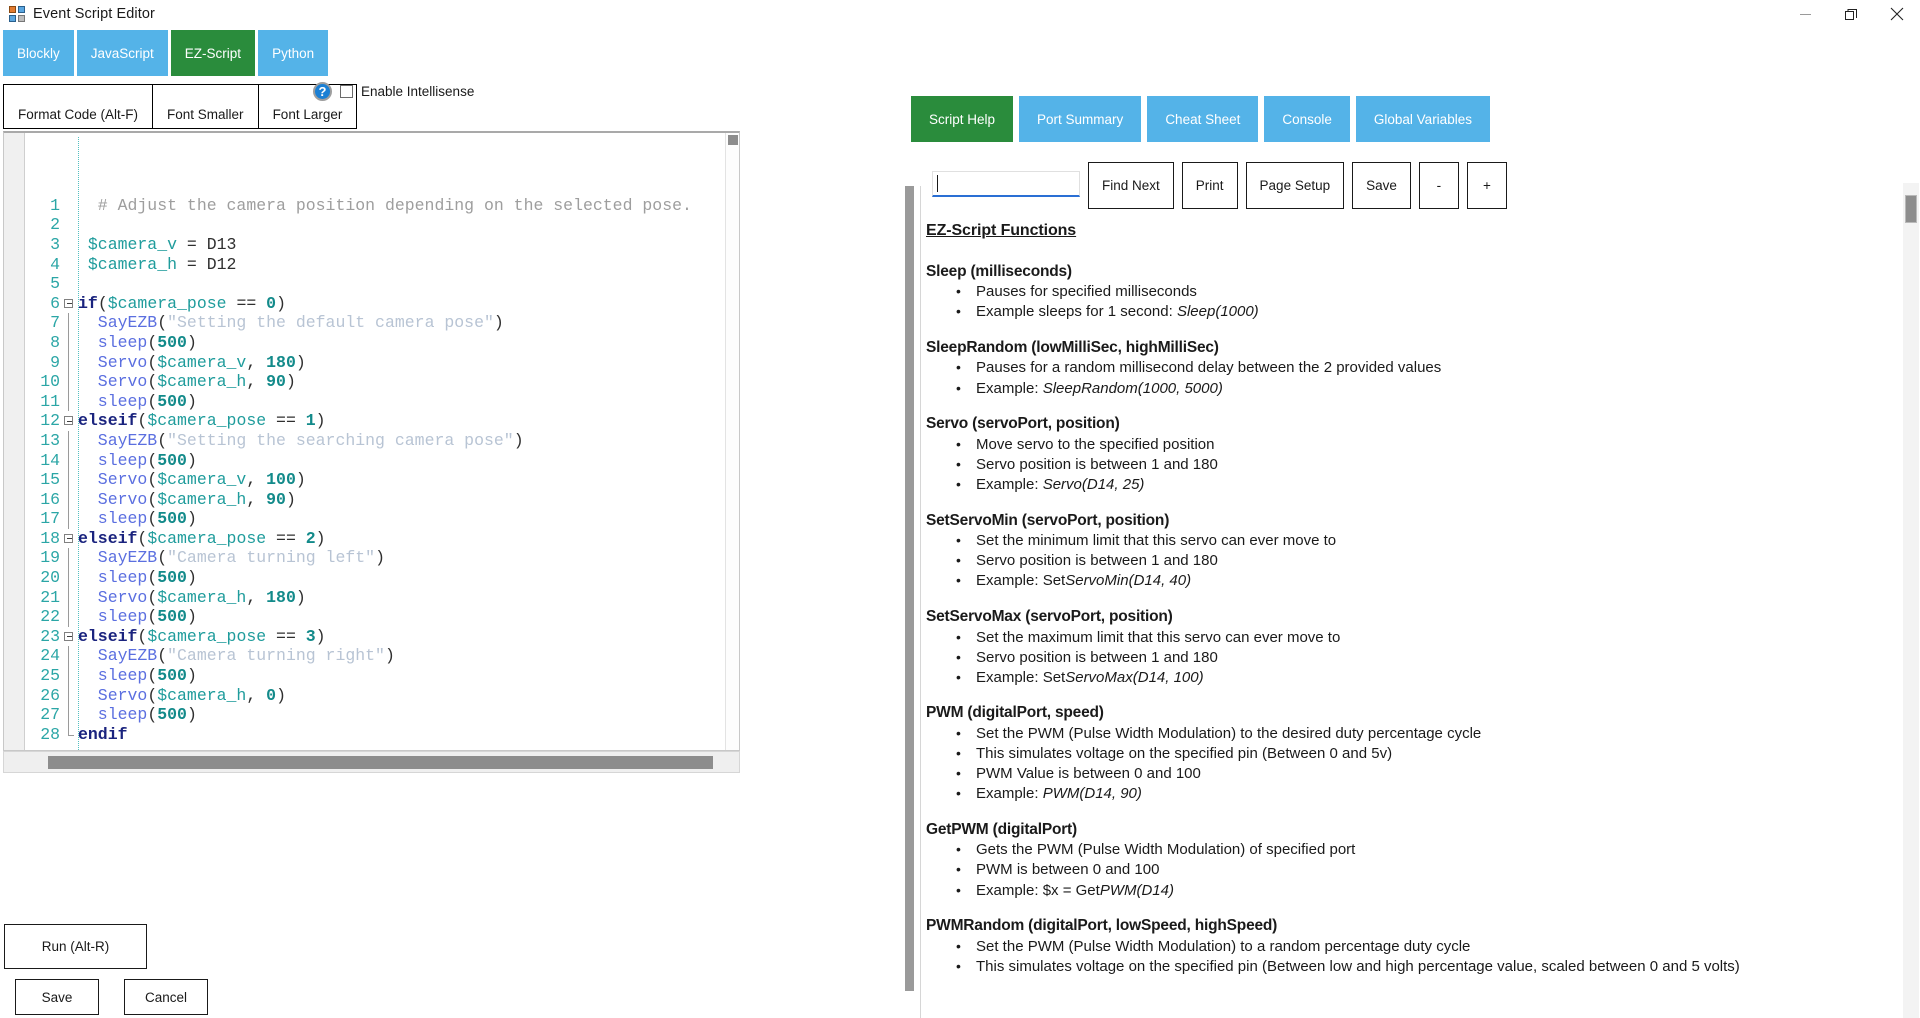 The image size is (1920, 1018). What do you see at coordinates (375, 656) in the screenshot?
I see `code-line: 24 SayEZB("Camera turning right")` at bounding box center [375, 656].